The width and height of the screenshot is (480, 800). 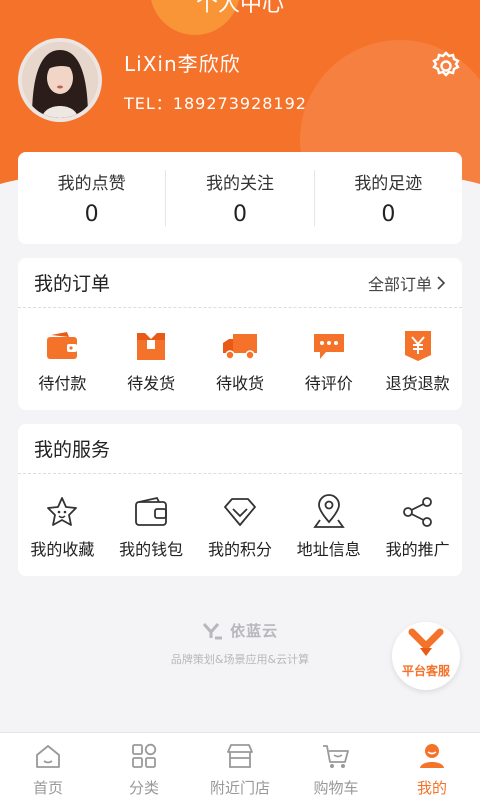 What do you see at coordinates (91, 198) in the screenshot?
I see `stat-likes: 我的点赞 0` at bounding box center [91, 198].